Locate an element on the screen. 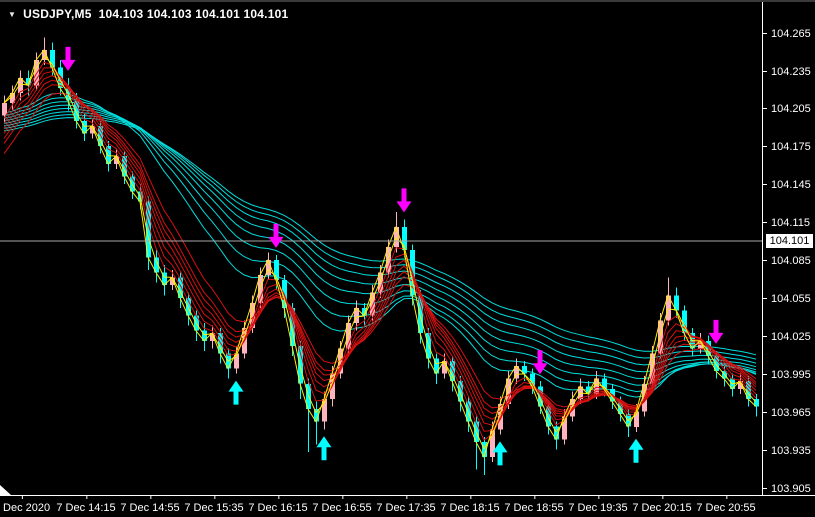 This screenshot has width=815, height=517. triangle-down-icon: ▼ is located at coordinates (12, 14).